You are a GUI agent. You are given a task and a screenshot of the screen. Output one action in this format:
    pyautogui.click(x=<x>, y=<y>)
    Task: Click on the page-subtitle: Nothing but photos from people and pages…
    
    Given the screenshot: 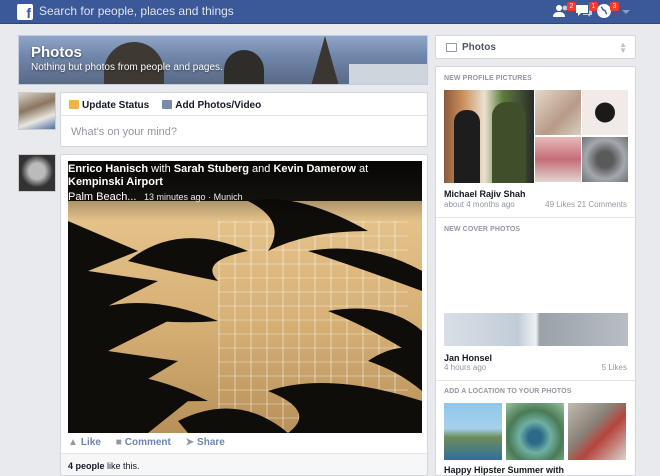 What is the action you would take?
    pyautogui.click(x=127, y=67)
    